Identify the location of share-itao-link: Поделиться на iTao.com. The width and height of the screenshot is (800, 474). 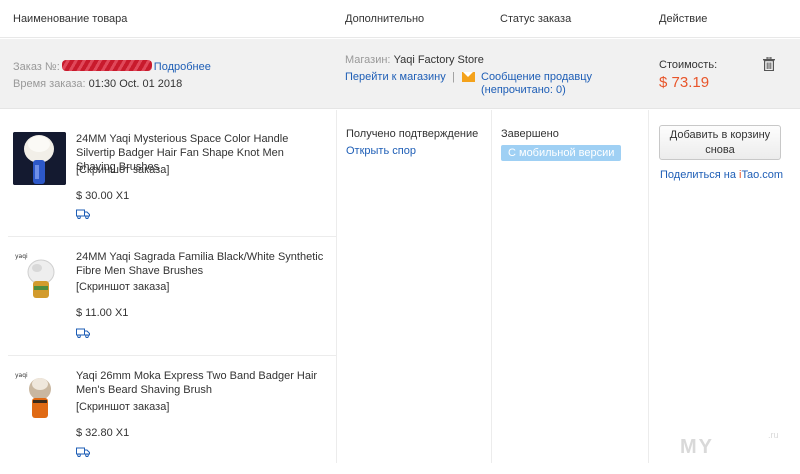
(721, 175).